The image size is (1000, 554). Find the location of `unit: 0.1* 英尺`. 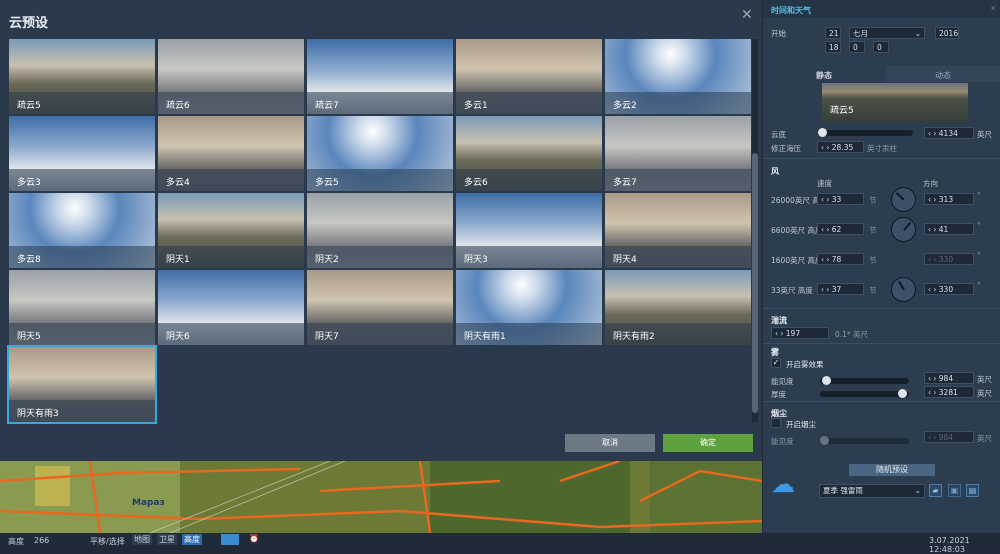

unit: 0.1* 英尺 is located at coordinates (852, 334).